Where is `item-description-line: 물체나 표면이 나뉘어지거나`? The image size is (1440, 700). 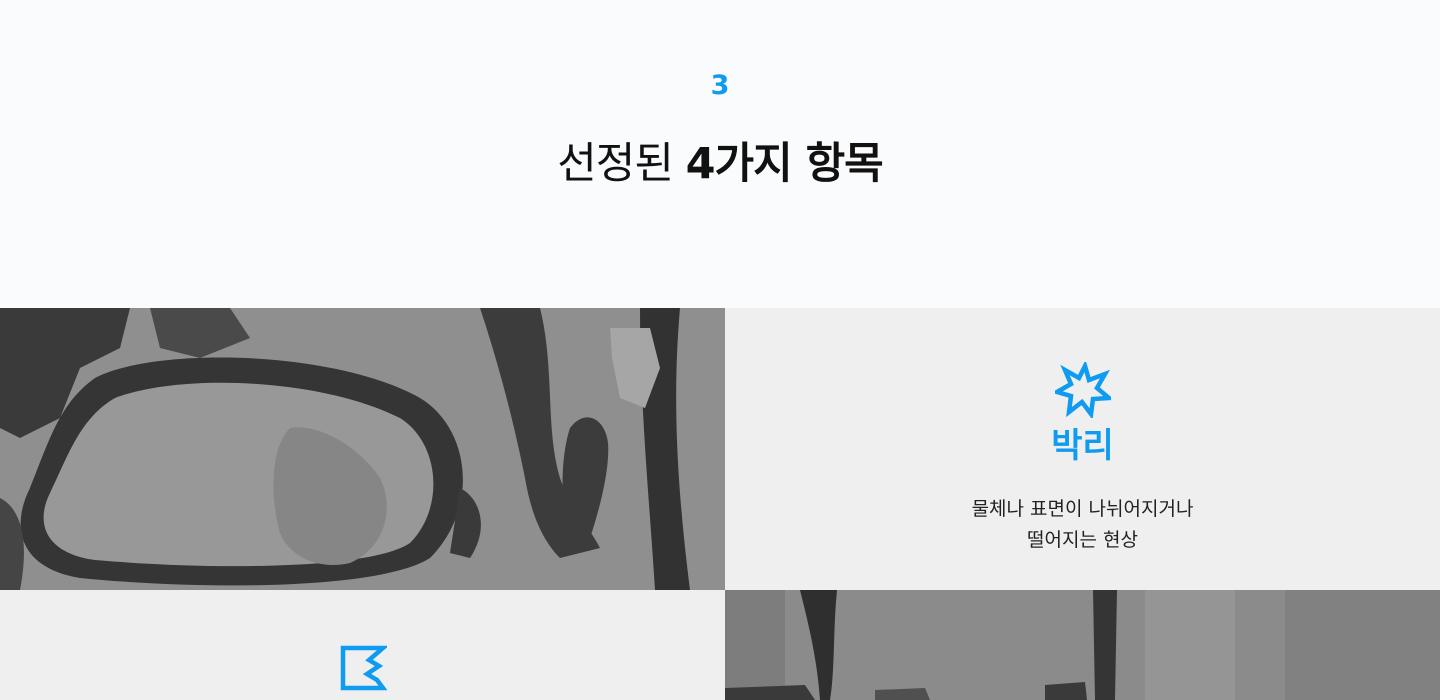
item-description-line: 물체나 표면이 나뉘어지거나 is located at coordinates (1082, 509).